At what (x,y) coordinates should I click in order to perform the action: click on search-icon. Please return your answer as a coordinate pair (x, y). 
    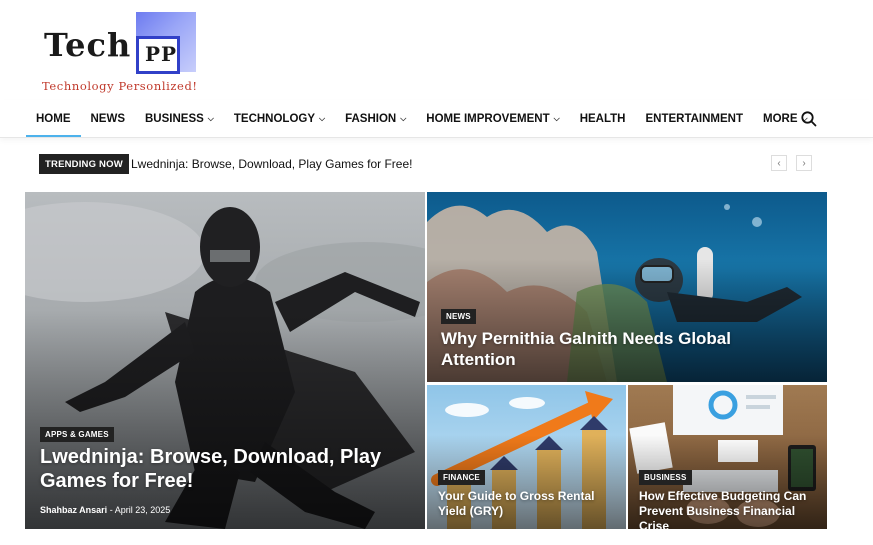
    Looking at the image, I should click on (809, 119).